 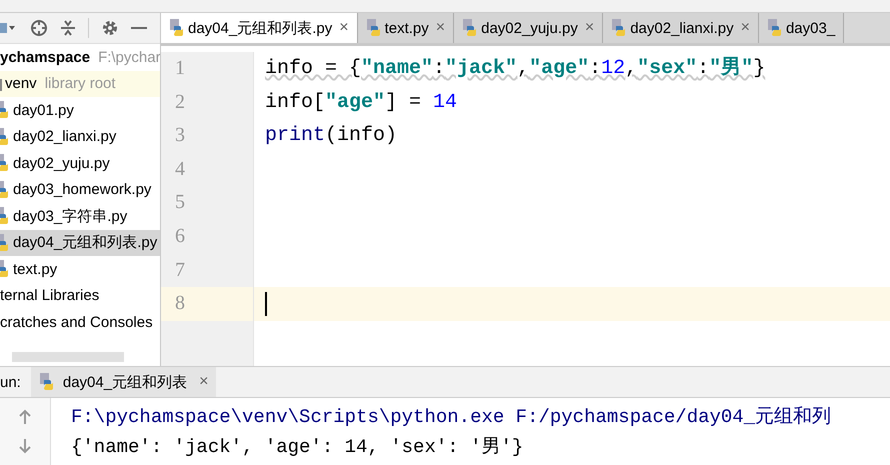 I want to click on output-line: {'name': 'jack', 'age': 14, 'sex': '男'}, so click(x=297, y=447).